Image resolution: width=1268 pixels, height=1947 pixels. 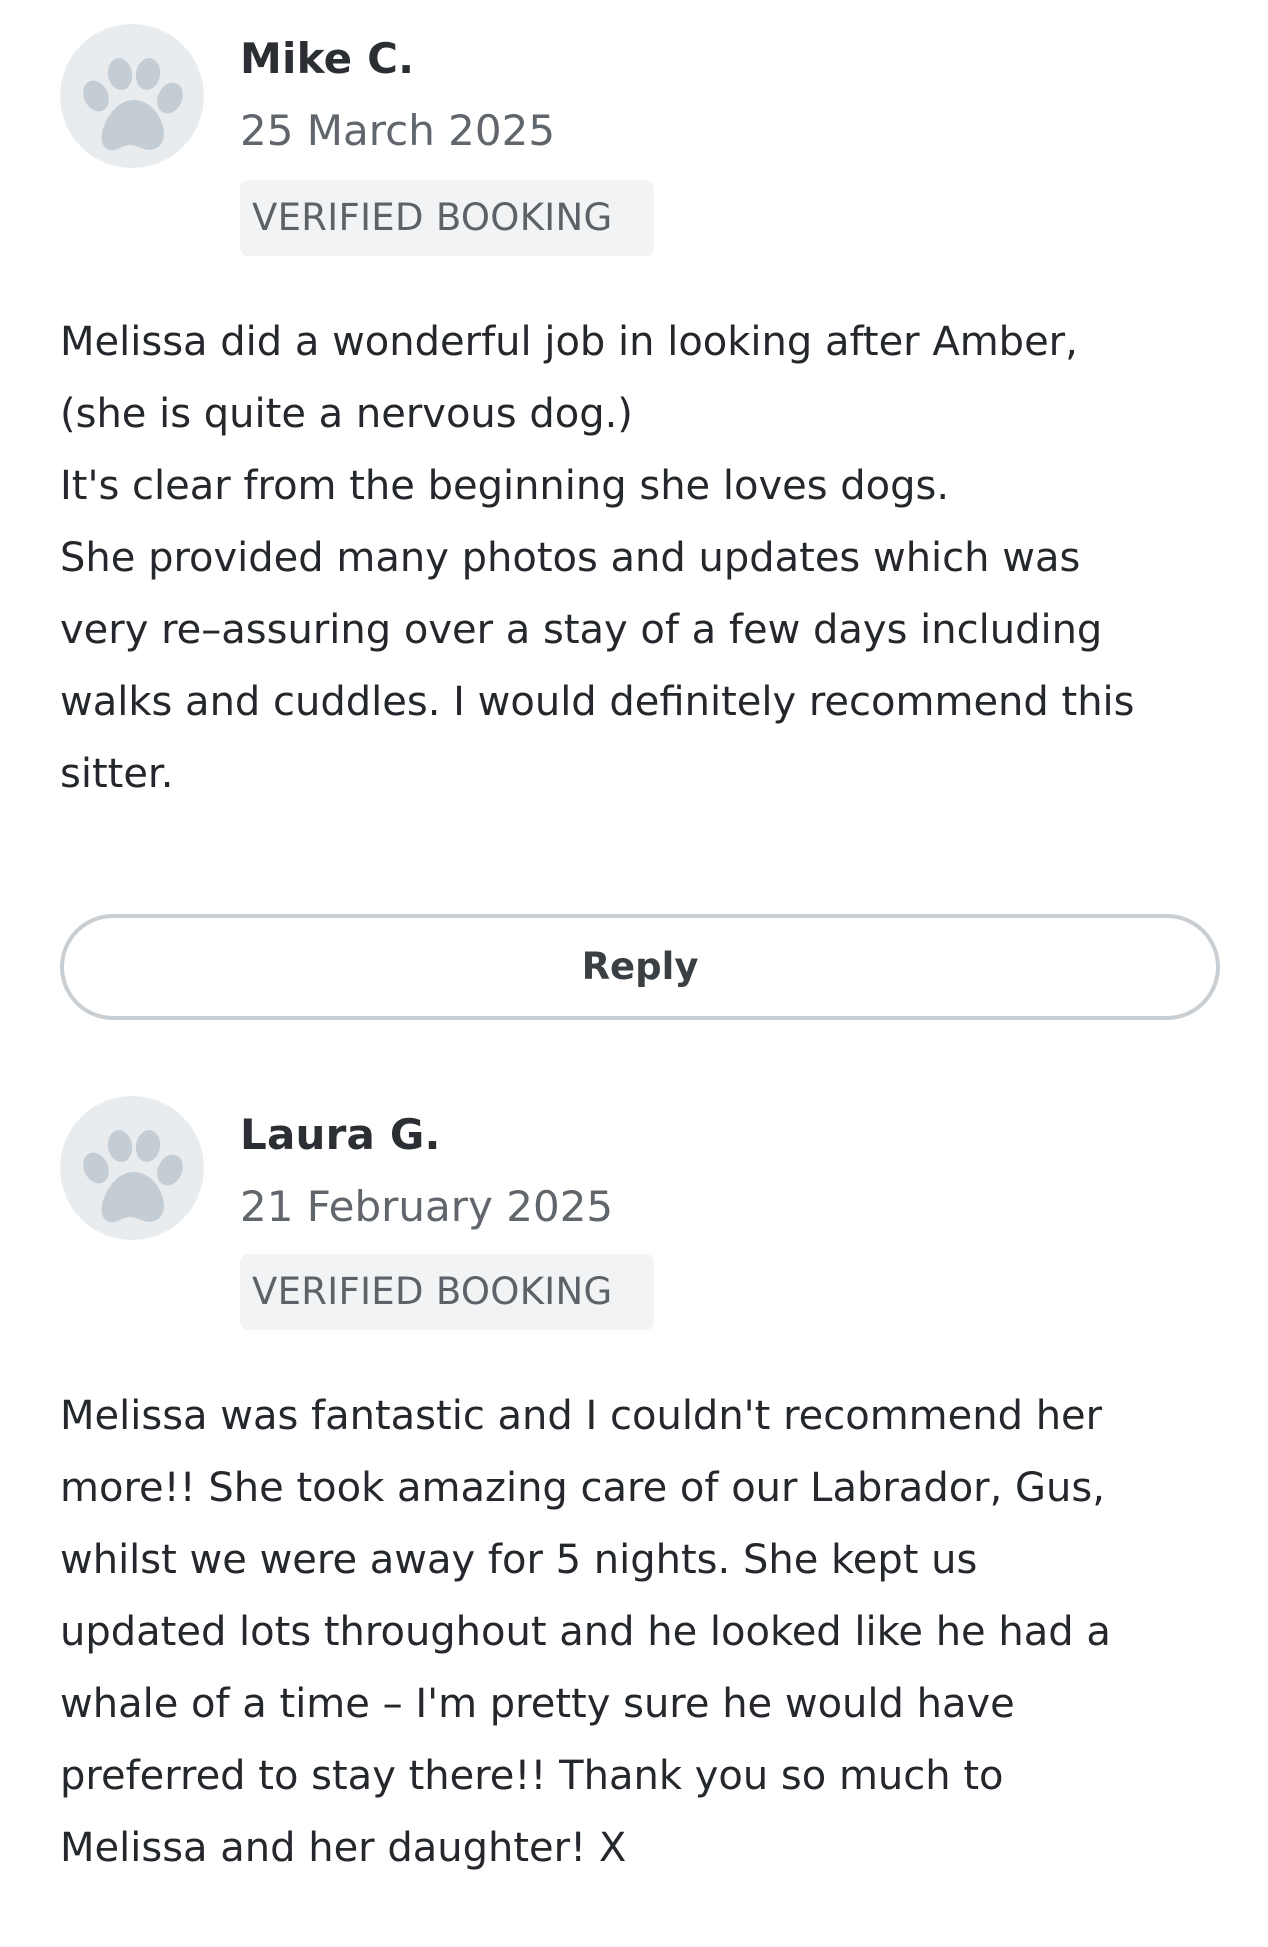 I want to click on review-date: 21 February 2025, so click(x=427, y=1206).